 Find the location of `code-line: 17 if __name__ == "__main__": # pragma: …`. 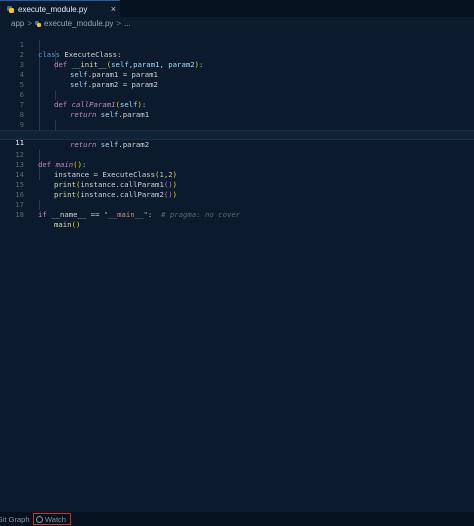

code-line: 17 if __name__ == "__main__": # pragma: … is located at coordinates (237, 204).